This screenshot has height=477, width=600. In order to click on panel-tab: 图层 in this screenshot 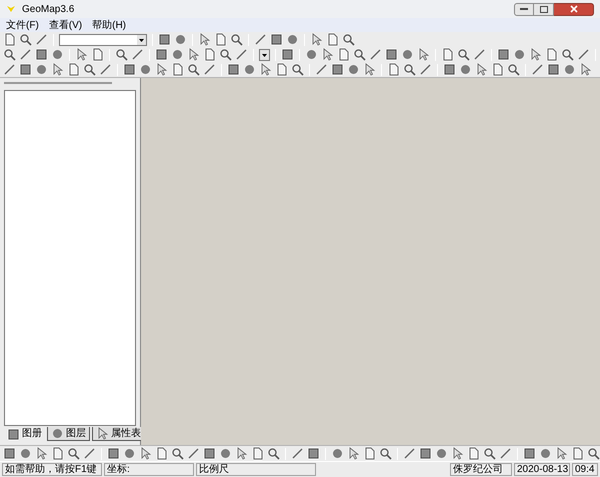, I will do `click(68, 434)`.